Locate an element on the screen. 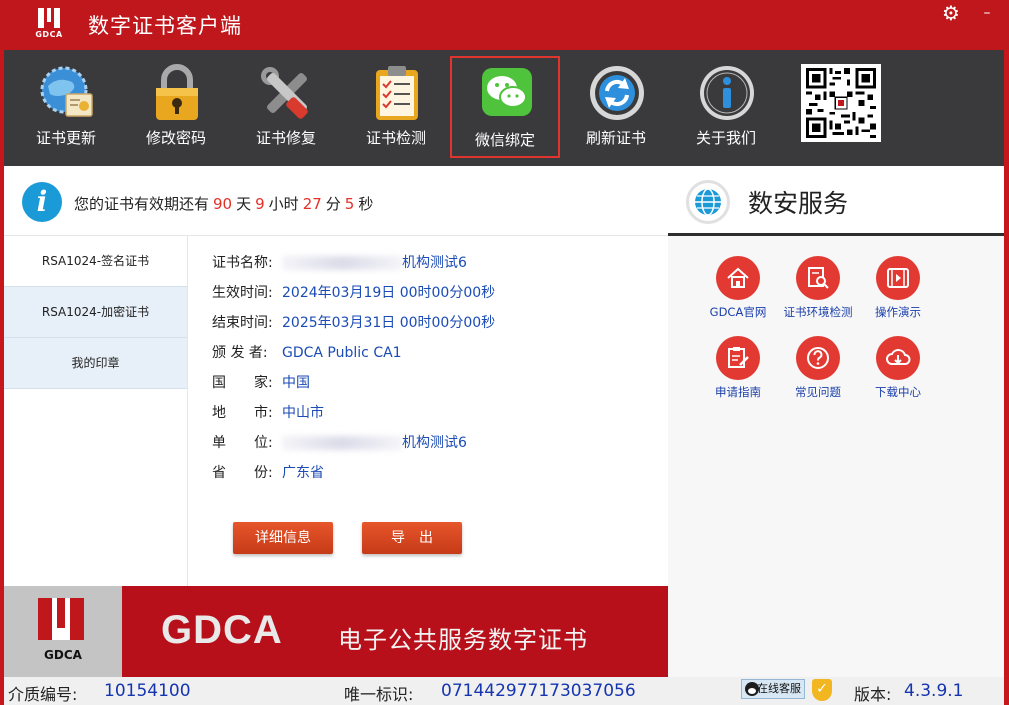 Image resolution: width=1009 pixels, height=705 pixels. shield-check-icon: ✓ is located at coordinates (822, 690).